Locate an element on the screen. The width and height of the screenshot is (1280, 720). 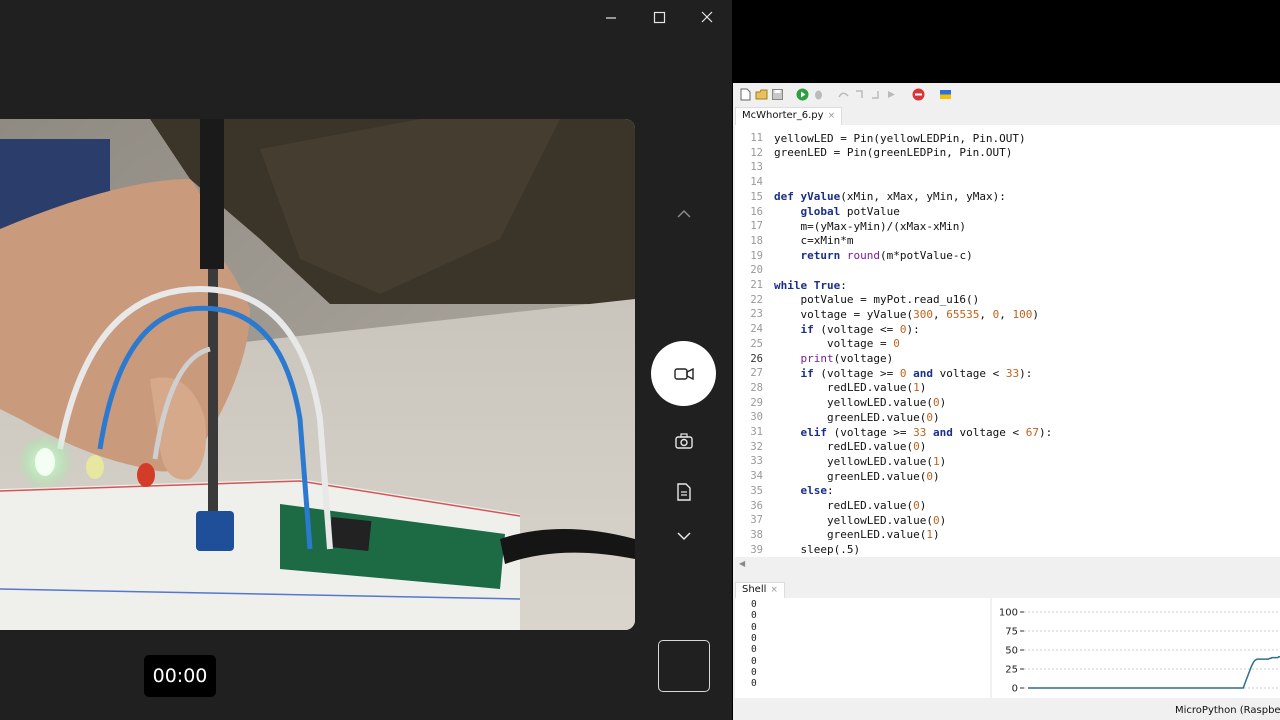
code-token: print is located at coordinates (817, 358).